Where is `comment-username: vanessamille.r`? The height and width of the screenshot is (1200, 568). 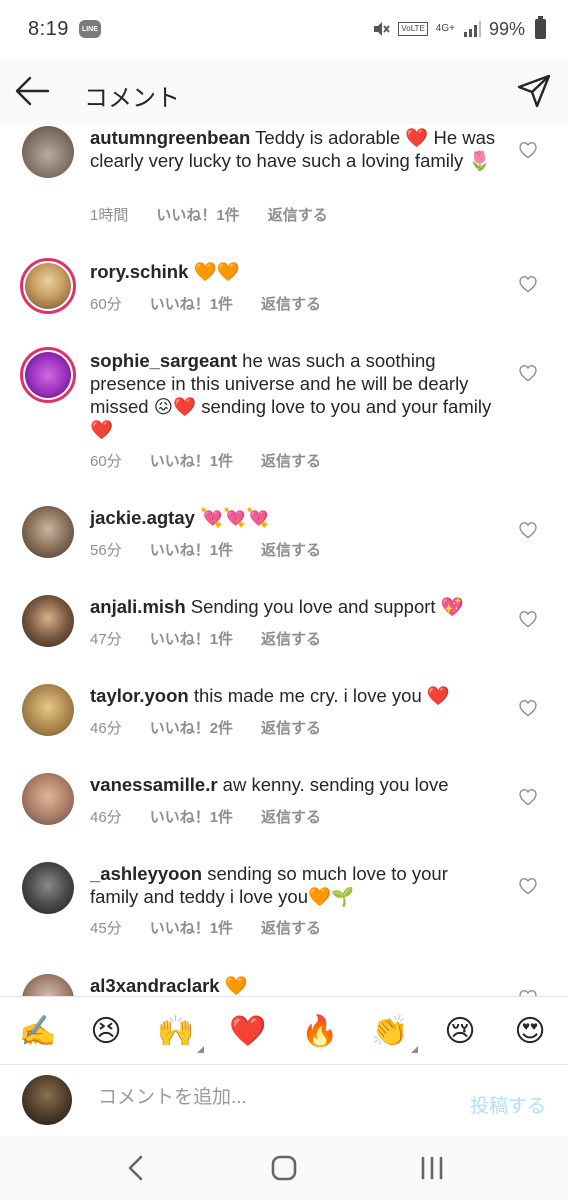
comment-username: vanessamille.r is located at coordinates (154, 784).